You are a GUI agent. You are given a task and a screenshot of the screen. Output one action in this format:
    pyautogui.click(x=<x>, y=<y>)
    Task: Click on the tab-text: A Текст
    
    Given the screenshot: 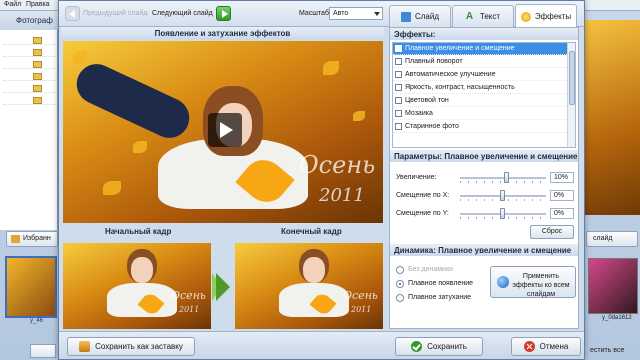 What is the action you would take?
    pyautogui.click(x=483, y=16)
    